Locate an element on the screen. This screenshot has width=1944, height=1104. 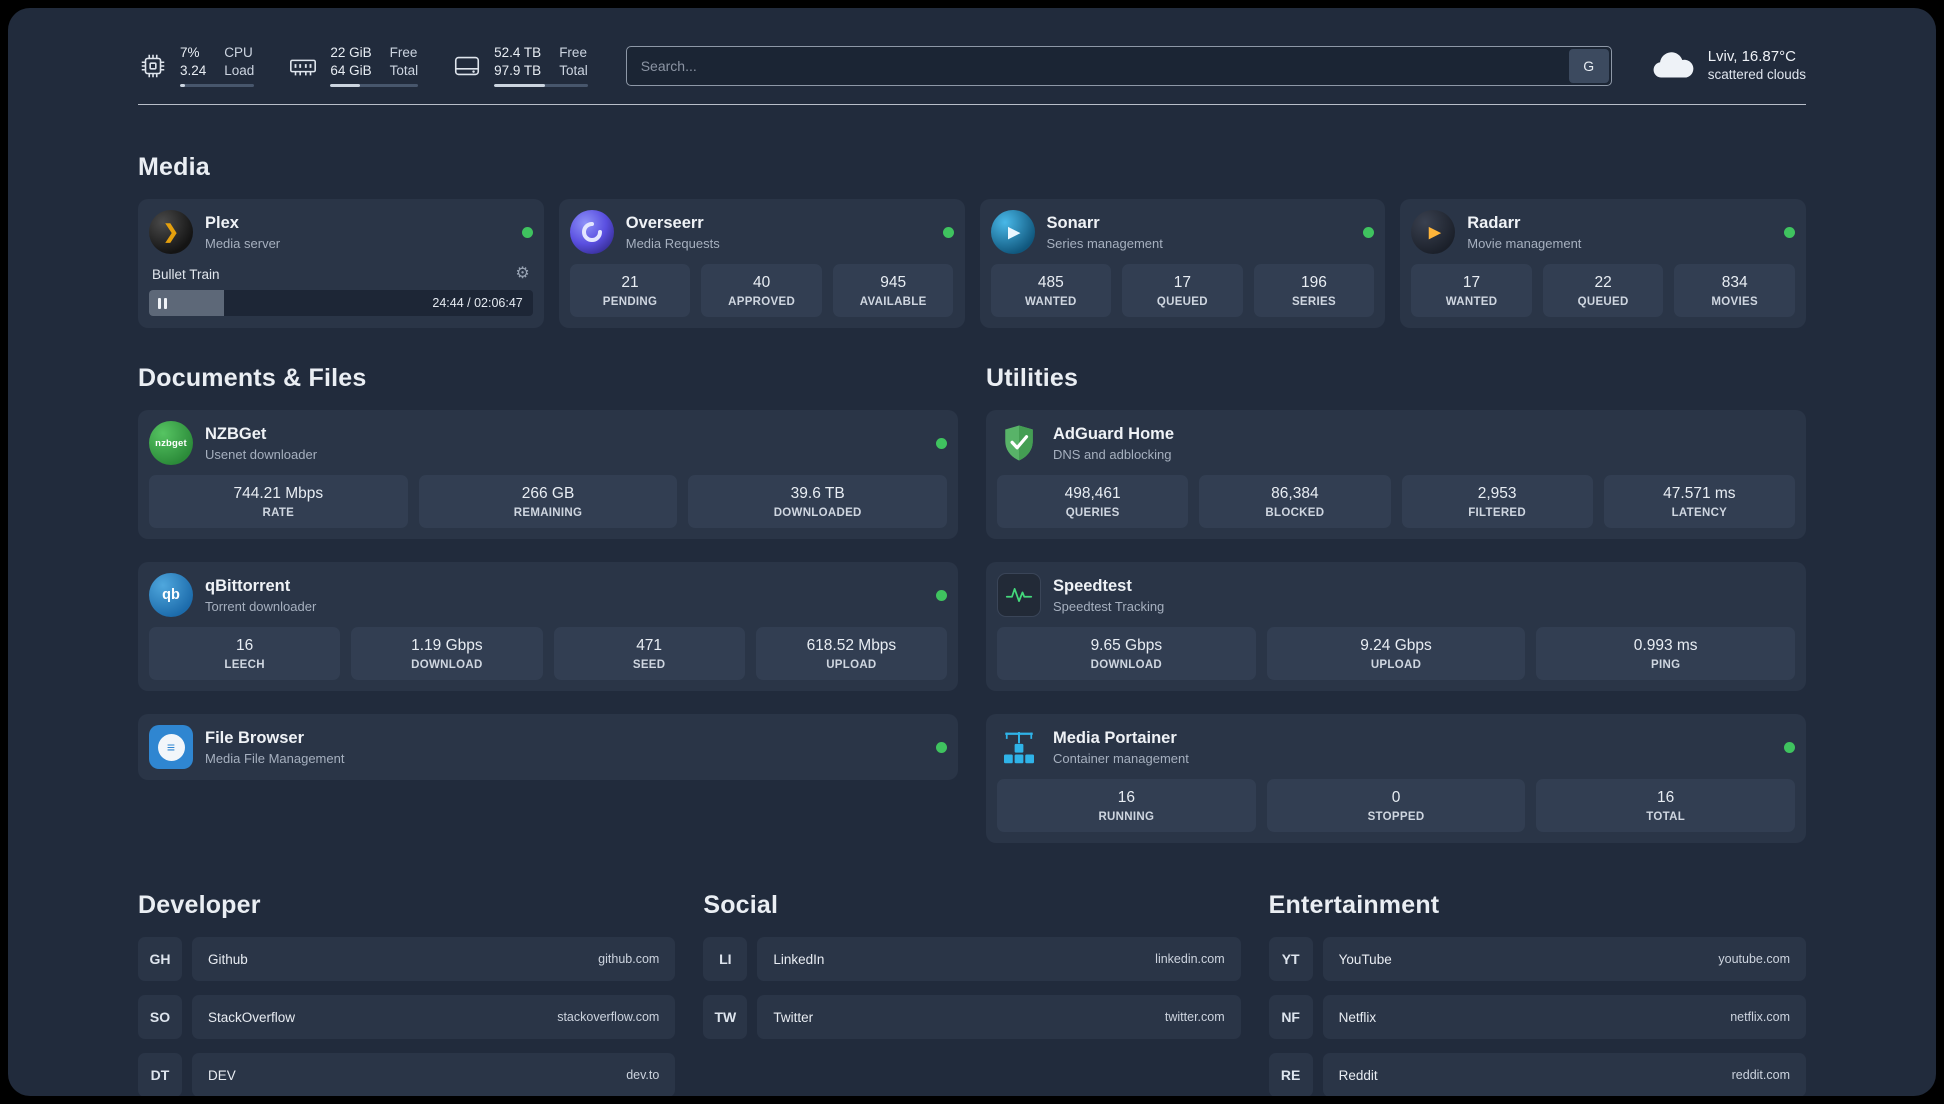
bookmark-abbr: YT is located at coordinates (1290, 959).